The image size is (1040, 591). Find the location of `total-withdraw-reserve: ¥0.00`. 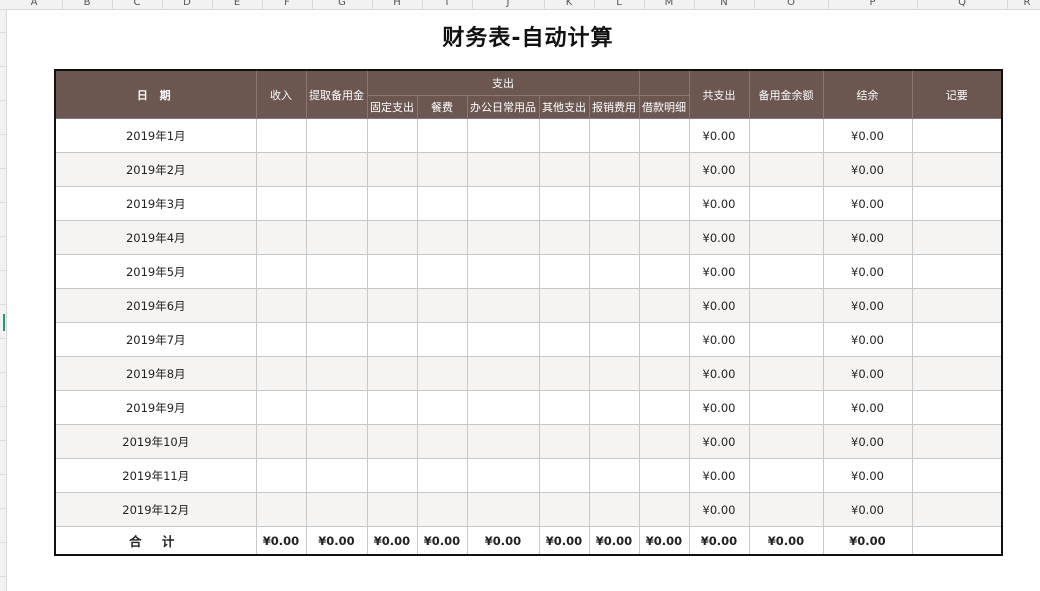

total-withdraw-reserve: ¥0.00 is located at coordinates (336, 541).